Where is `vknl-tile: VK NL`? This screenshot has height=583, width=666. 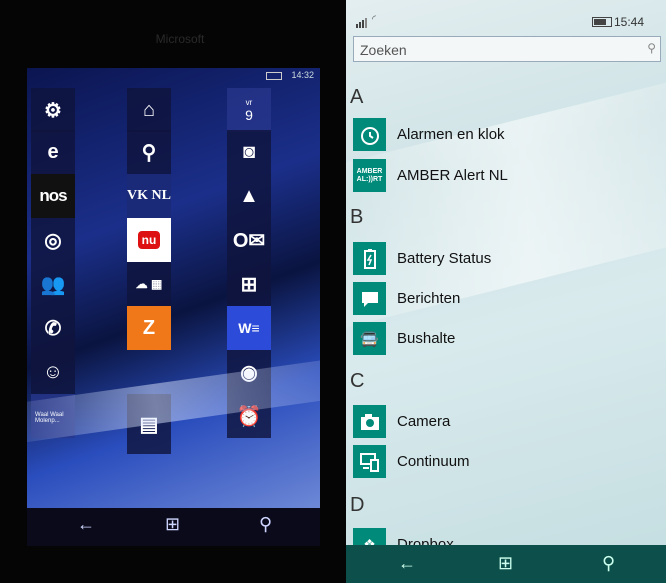 vknl-tile: VK NL is located at coordinates (149, 196).